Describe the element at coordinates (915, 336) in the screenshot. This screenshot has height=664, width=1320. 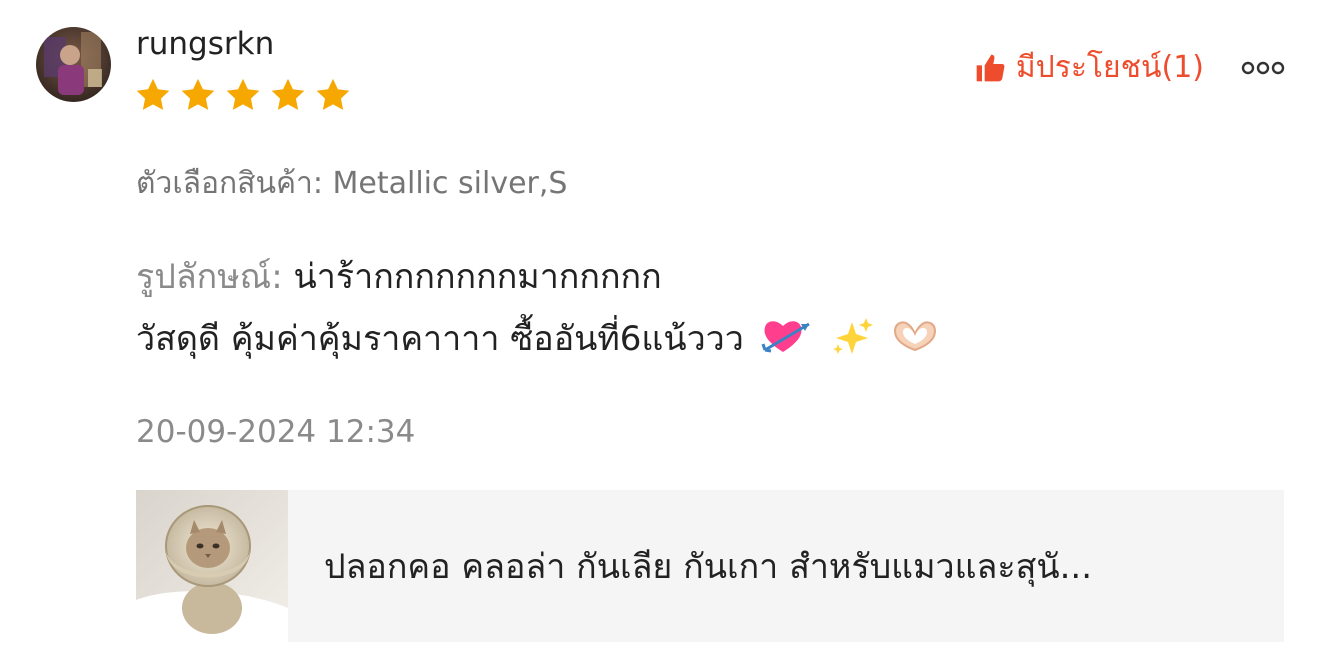
I see `heart-hands-icon` at that location.